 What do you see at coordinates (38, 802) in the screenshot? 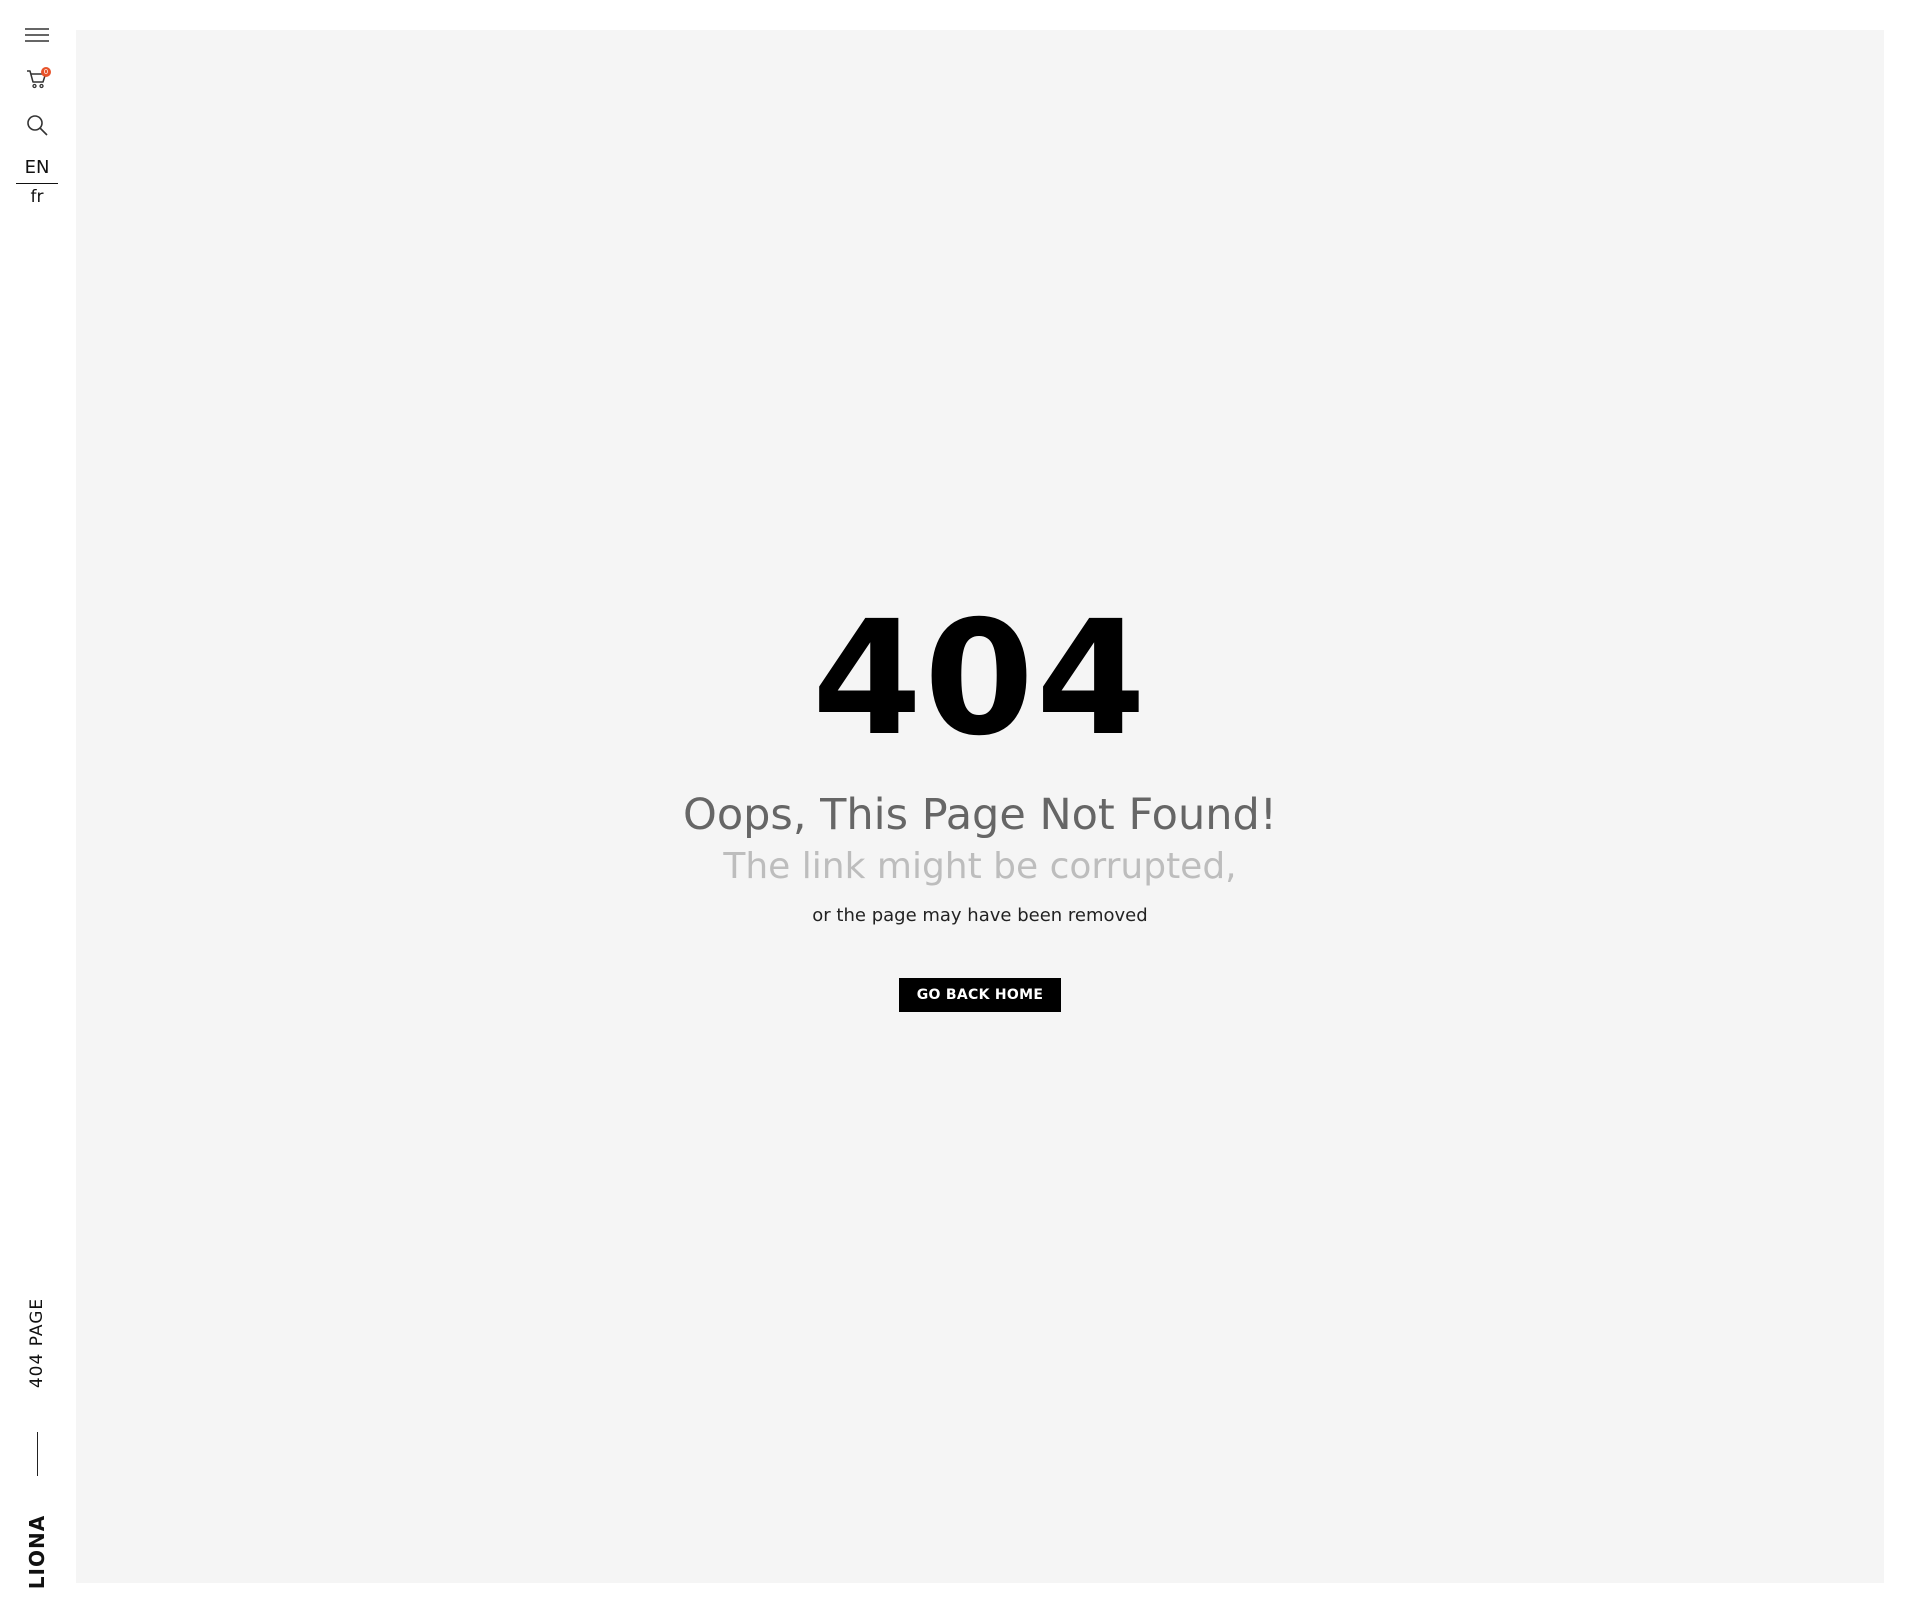
I see `sidebar: 0 EN fr 404 PAGE LIONA` at bounding box center [38, 802].